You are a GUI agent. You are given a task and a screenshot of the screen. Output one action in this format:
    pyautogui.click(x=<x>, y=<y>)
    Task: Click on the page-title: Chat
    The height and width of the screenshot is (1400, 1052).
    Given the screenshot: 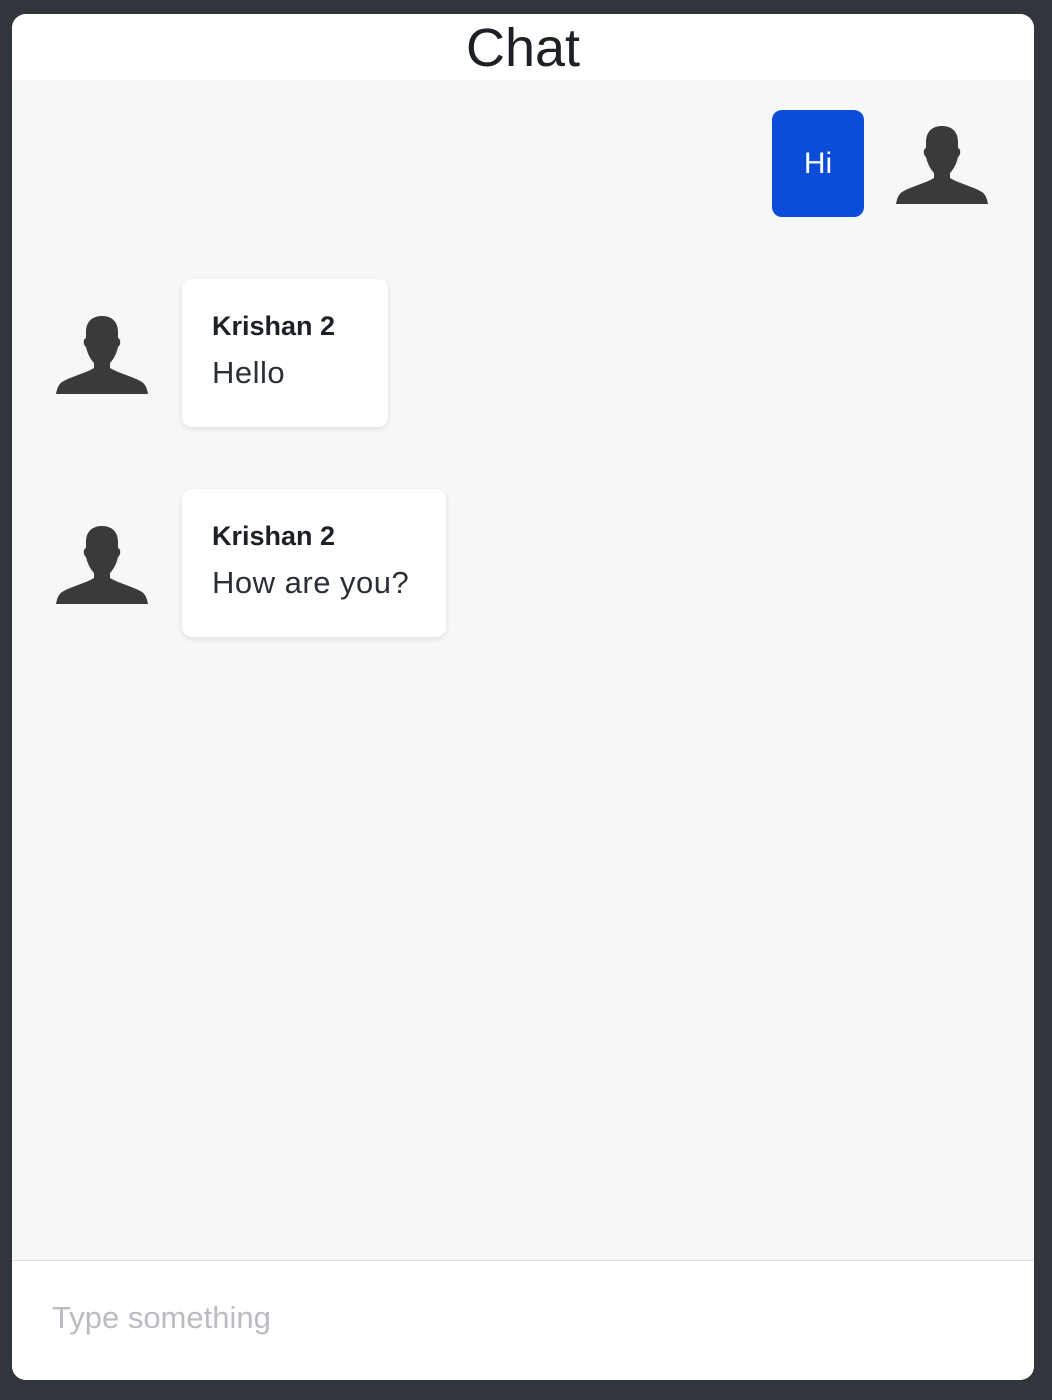 What is the action you would take?
    pyautogui.click(x=523, y=48)
    